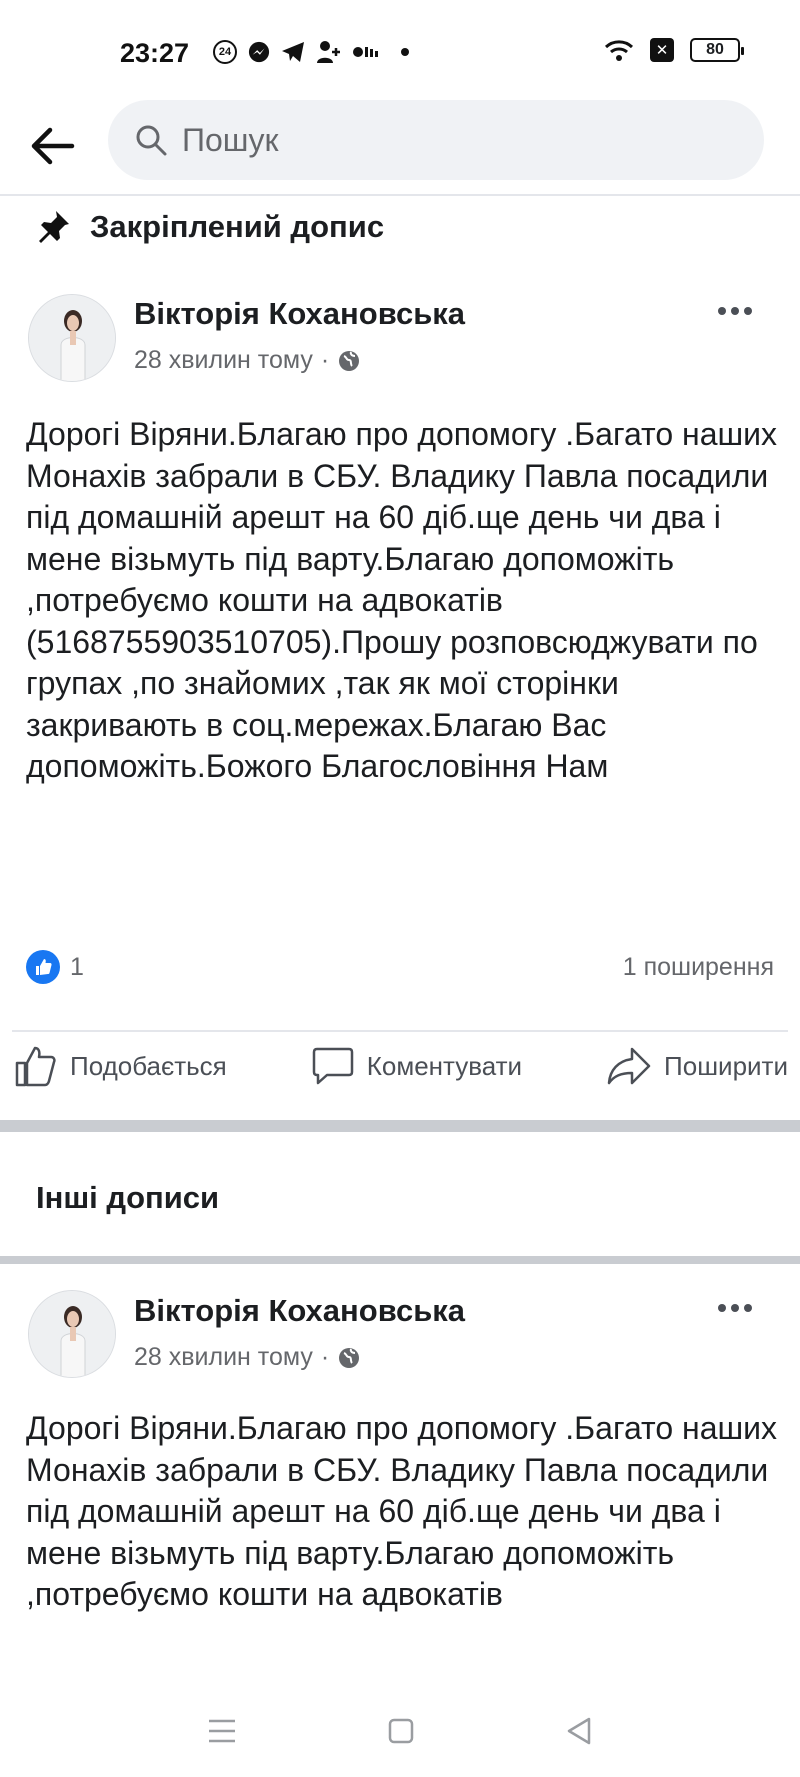 The image size is (800, 1777). Describe the element at coordinates (366, 52) in the screenshot. I see `signal-icon` at that location.